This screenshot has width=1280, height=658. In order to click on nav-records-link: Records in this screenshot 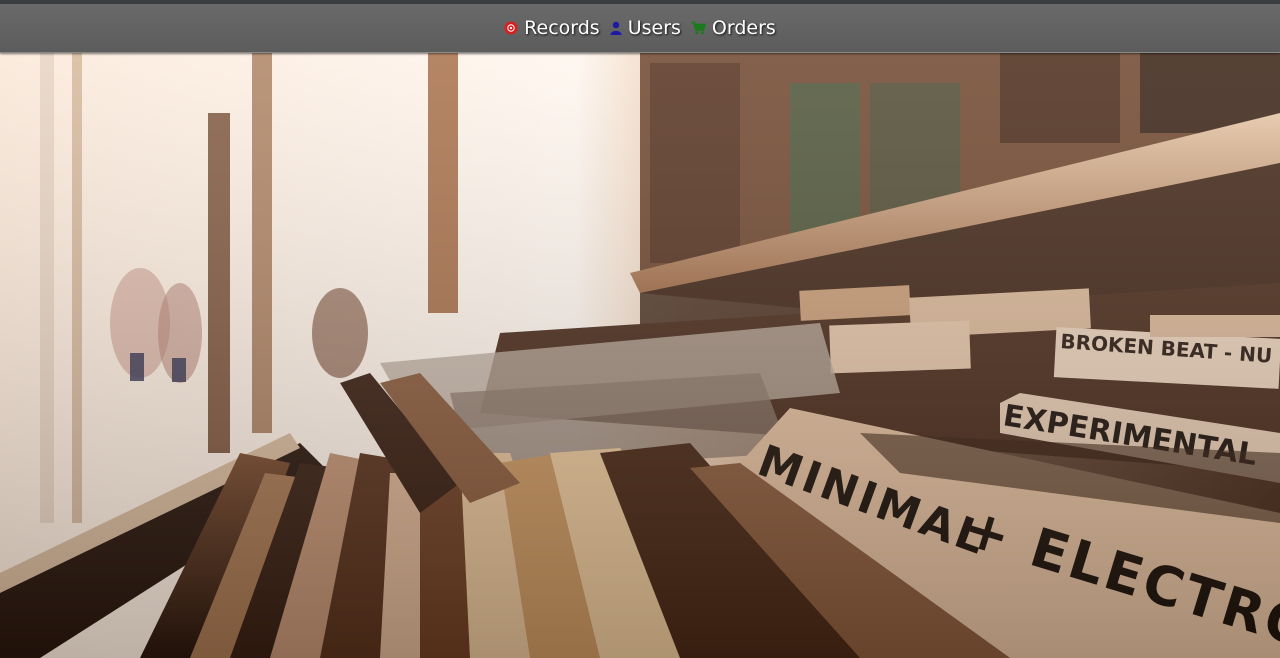, I will do `click(552, 28)`.